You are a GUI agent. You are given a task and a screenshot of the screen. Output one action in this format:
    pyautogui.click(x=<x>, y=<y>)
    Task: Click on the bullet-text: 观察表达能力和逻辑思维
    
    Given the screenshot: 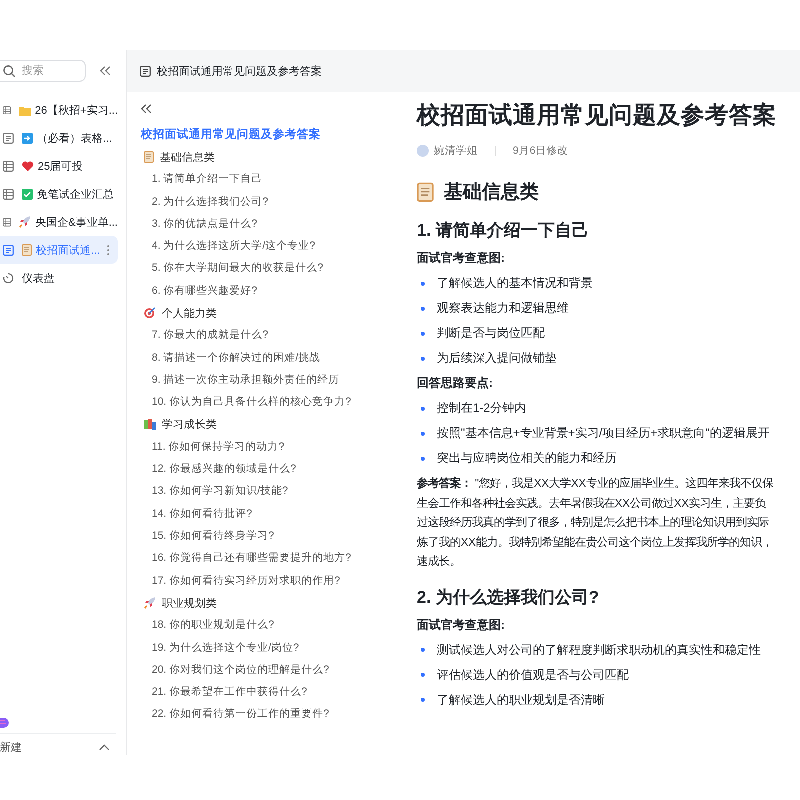 What is the action you would take?
    pyautogui.click(x=503, y=308)
    